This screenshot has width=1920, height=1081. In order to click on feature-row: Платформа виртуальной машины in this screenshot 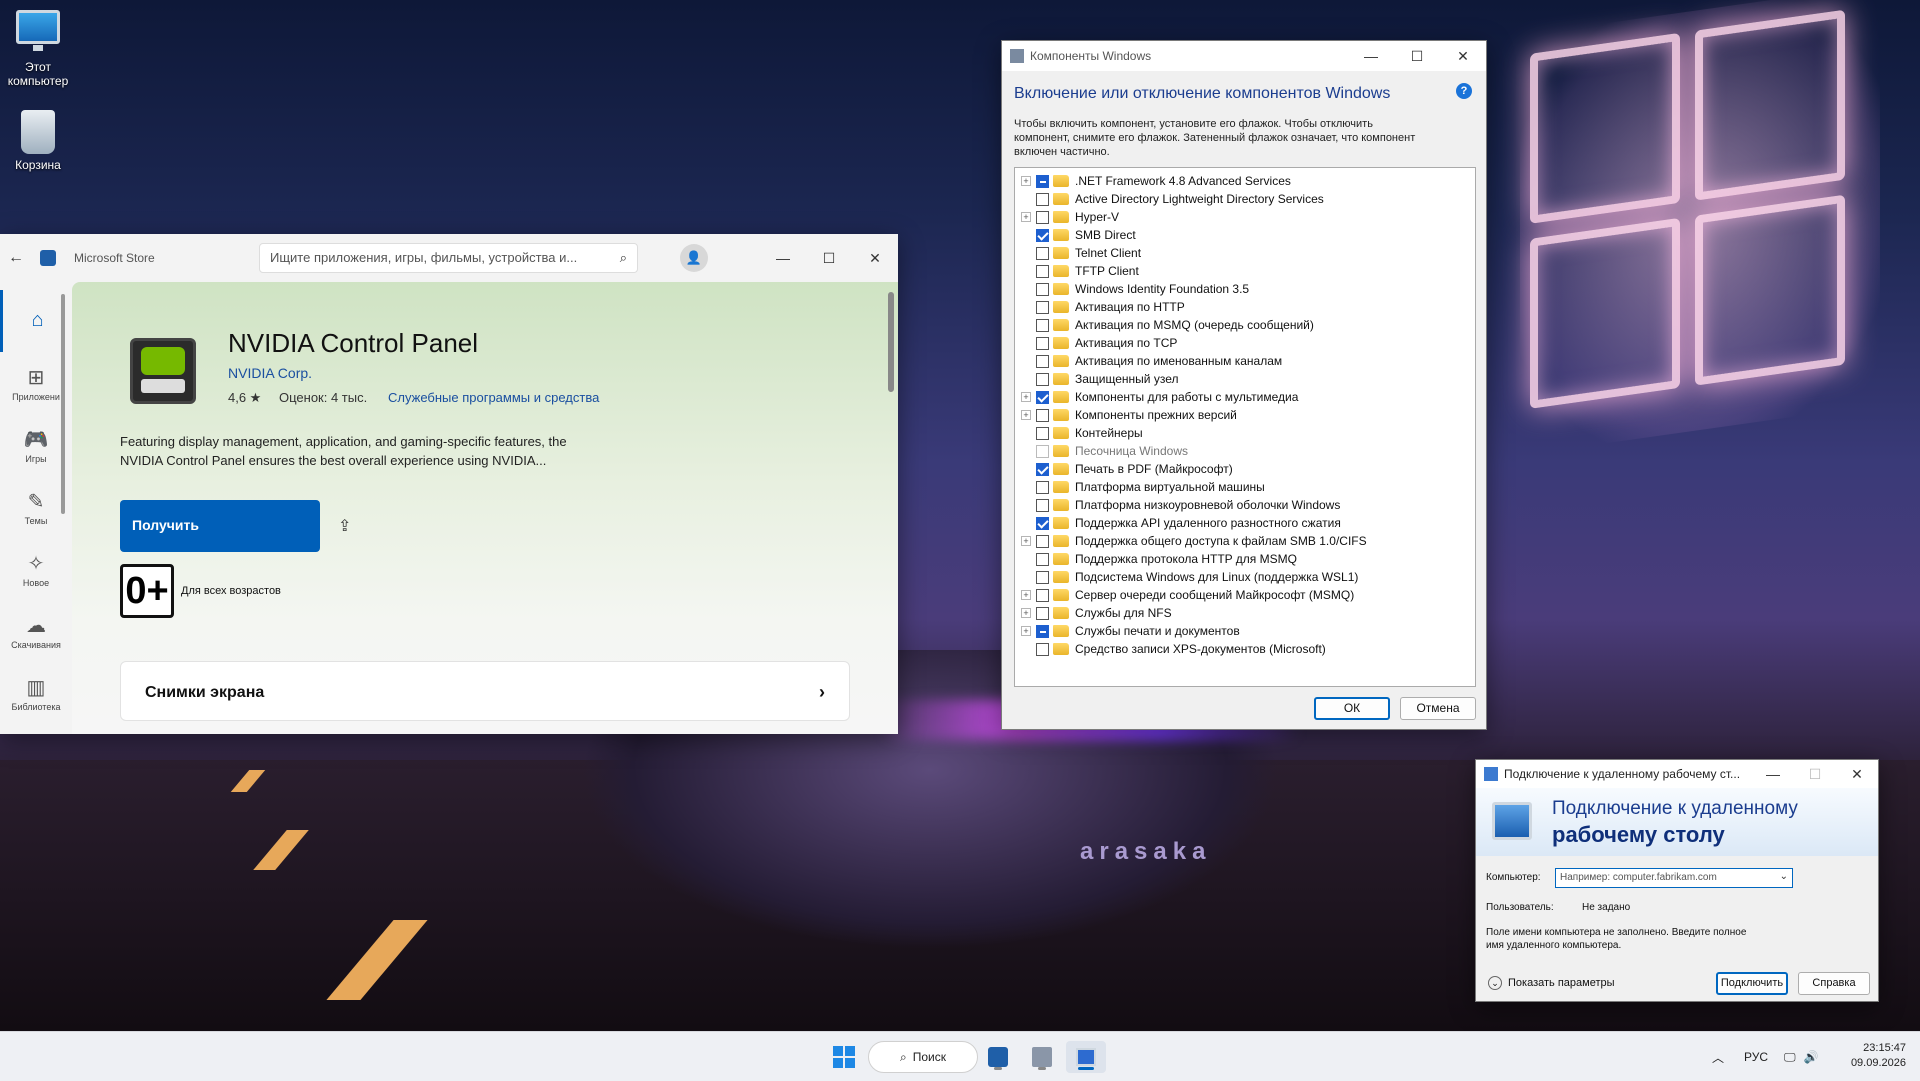, I will do `click(1245, 487)`.